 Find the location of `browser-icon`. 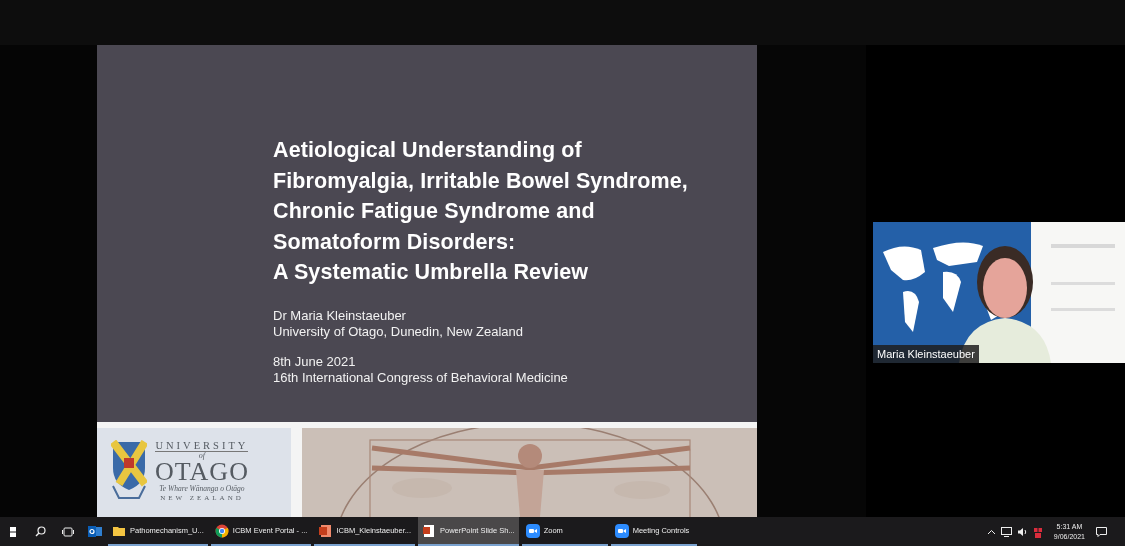

browser-icon is located at coordinates (221, 530).